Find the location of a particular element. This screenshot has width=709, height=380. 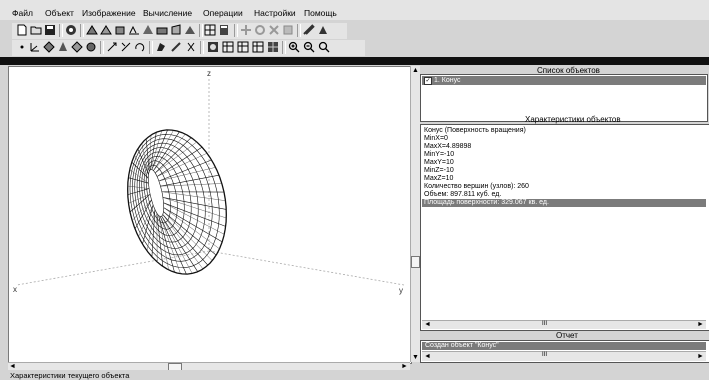

axis-x-label: x is located at coordinates (15, 289).